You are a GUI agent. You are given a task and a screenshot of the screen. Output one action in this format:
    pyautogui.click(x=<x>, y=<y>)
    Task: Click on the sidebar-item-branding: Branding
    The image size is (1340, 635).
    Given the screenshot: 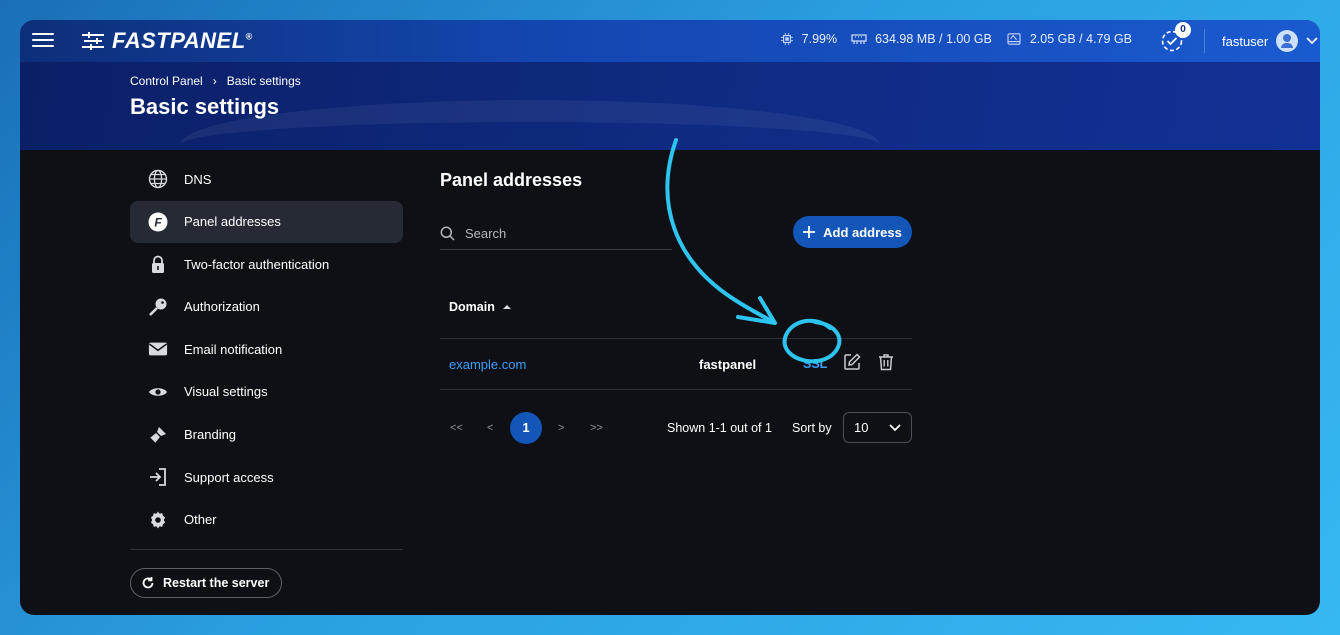 What is the action you would take?
    pyautogui.click(x=266, y=435)
    